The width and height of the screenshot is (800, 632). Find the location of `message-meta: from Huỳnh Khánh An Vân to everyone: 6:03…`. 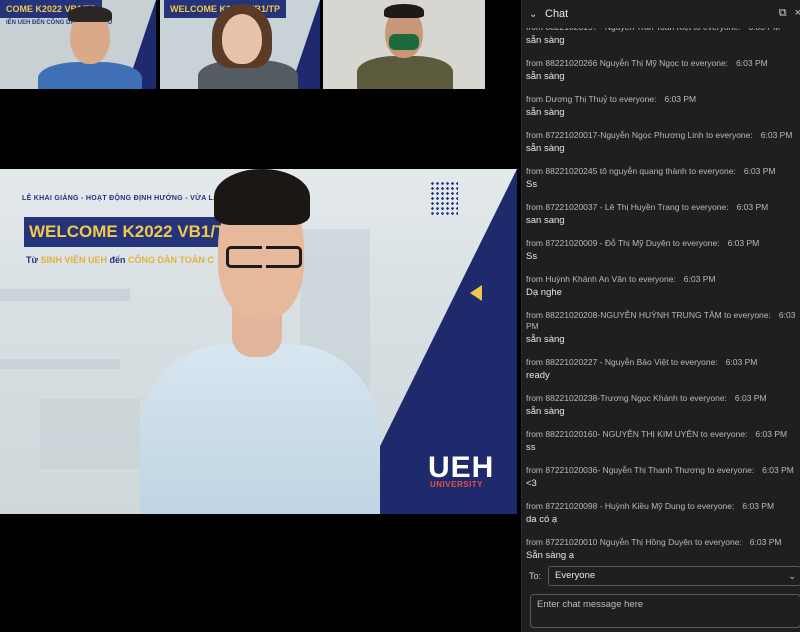

message-meta: from Huỳnh Khánh An Vân to everyone: 6:03… is located at coordinates (661, 279).